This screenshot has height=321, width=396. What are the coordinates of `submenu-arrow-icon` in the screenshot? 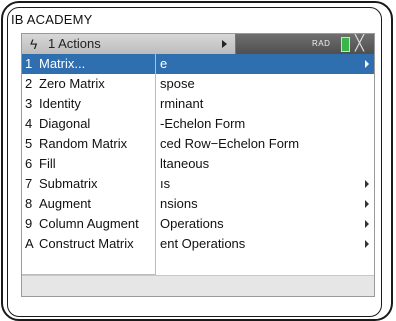 It's located at (224, 44).